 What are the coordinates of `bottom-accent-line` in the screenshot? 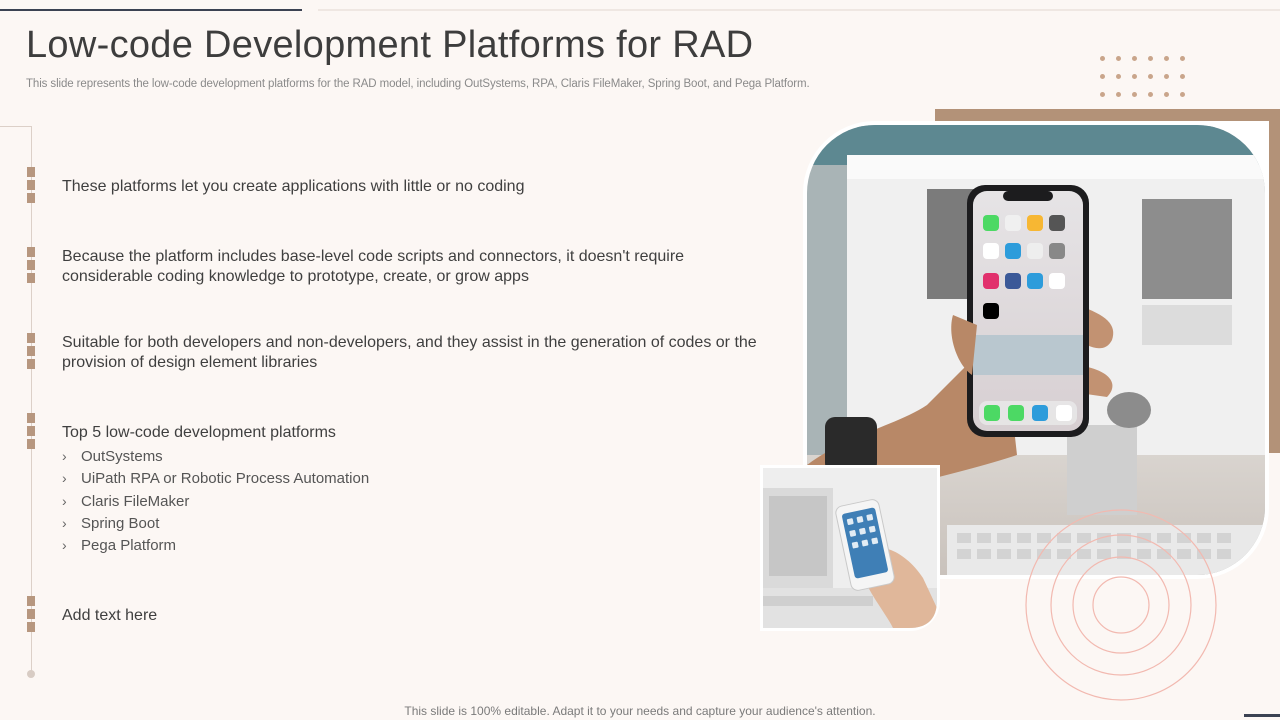 It's located at (1262, 715).